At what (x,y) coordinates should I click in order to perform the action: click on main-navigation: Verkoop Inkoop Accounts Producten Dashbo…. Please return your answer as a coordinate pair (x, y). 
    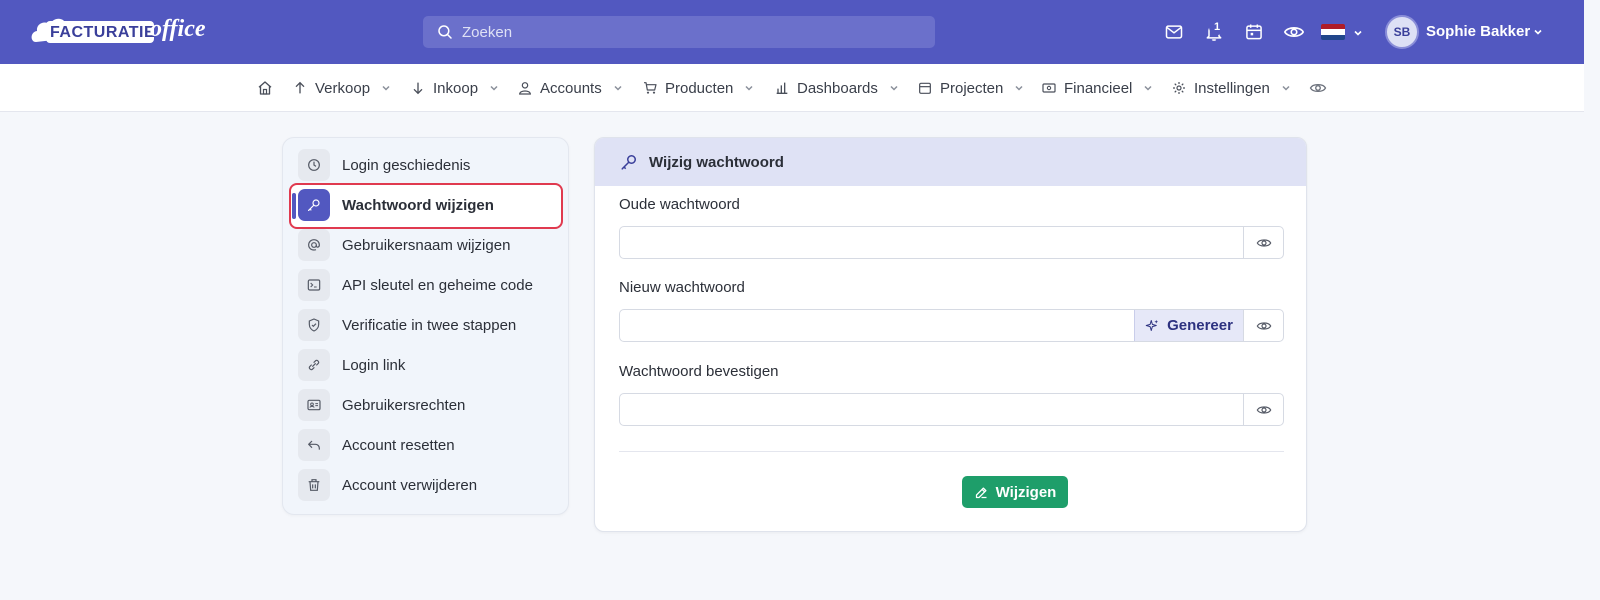
    Looking at the image, I should click on (792, 88).